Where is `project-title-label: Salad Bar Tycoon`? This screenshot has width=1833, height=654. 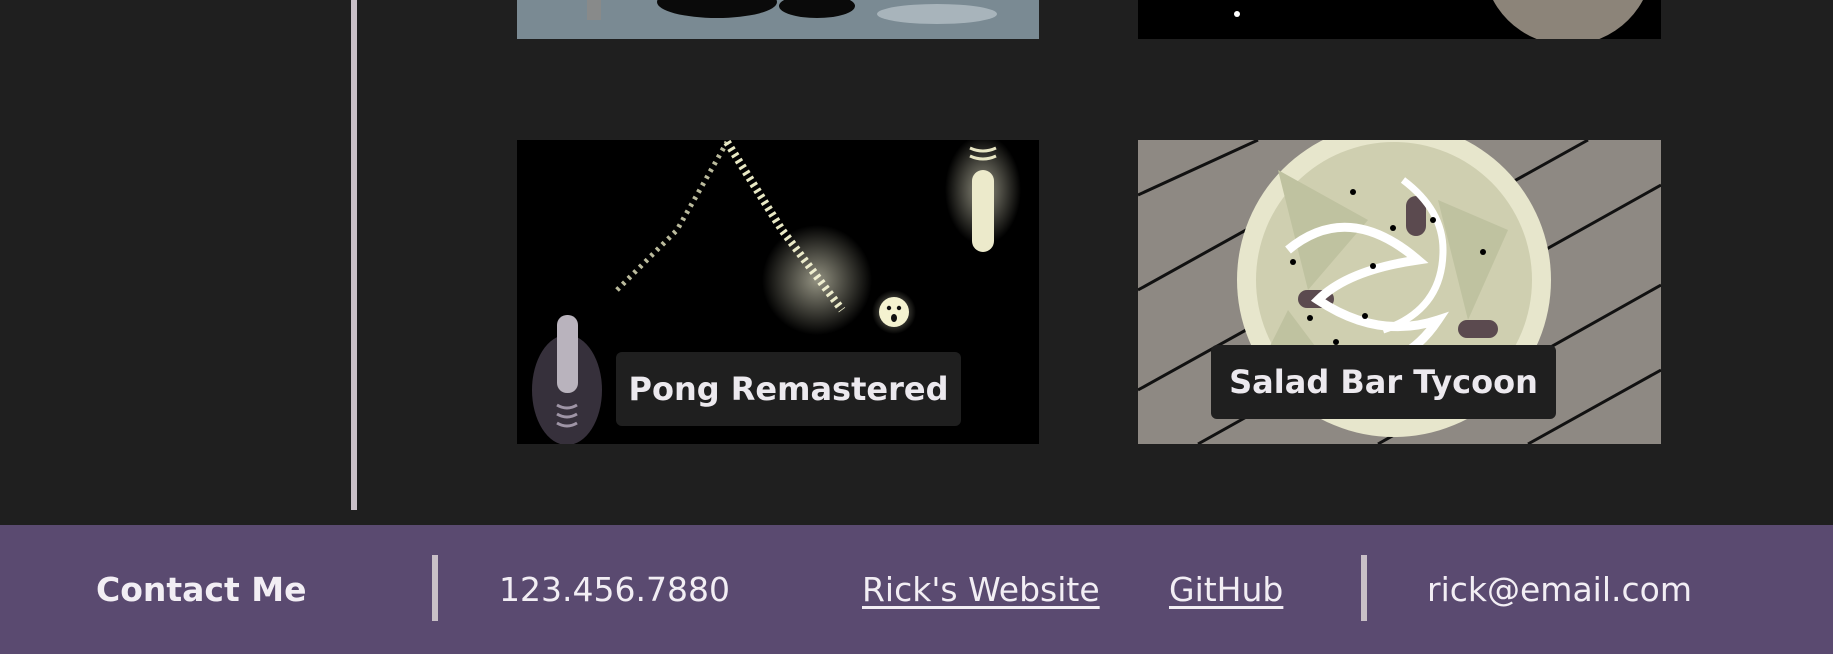 project-title-label: Salad Bar Tycoon is located at coordinates (1383, 382).